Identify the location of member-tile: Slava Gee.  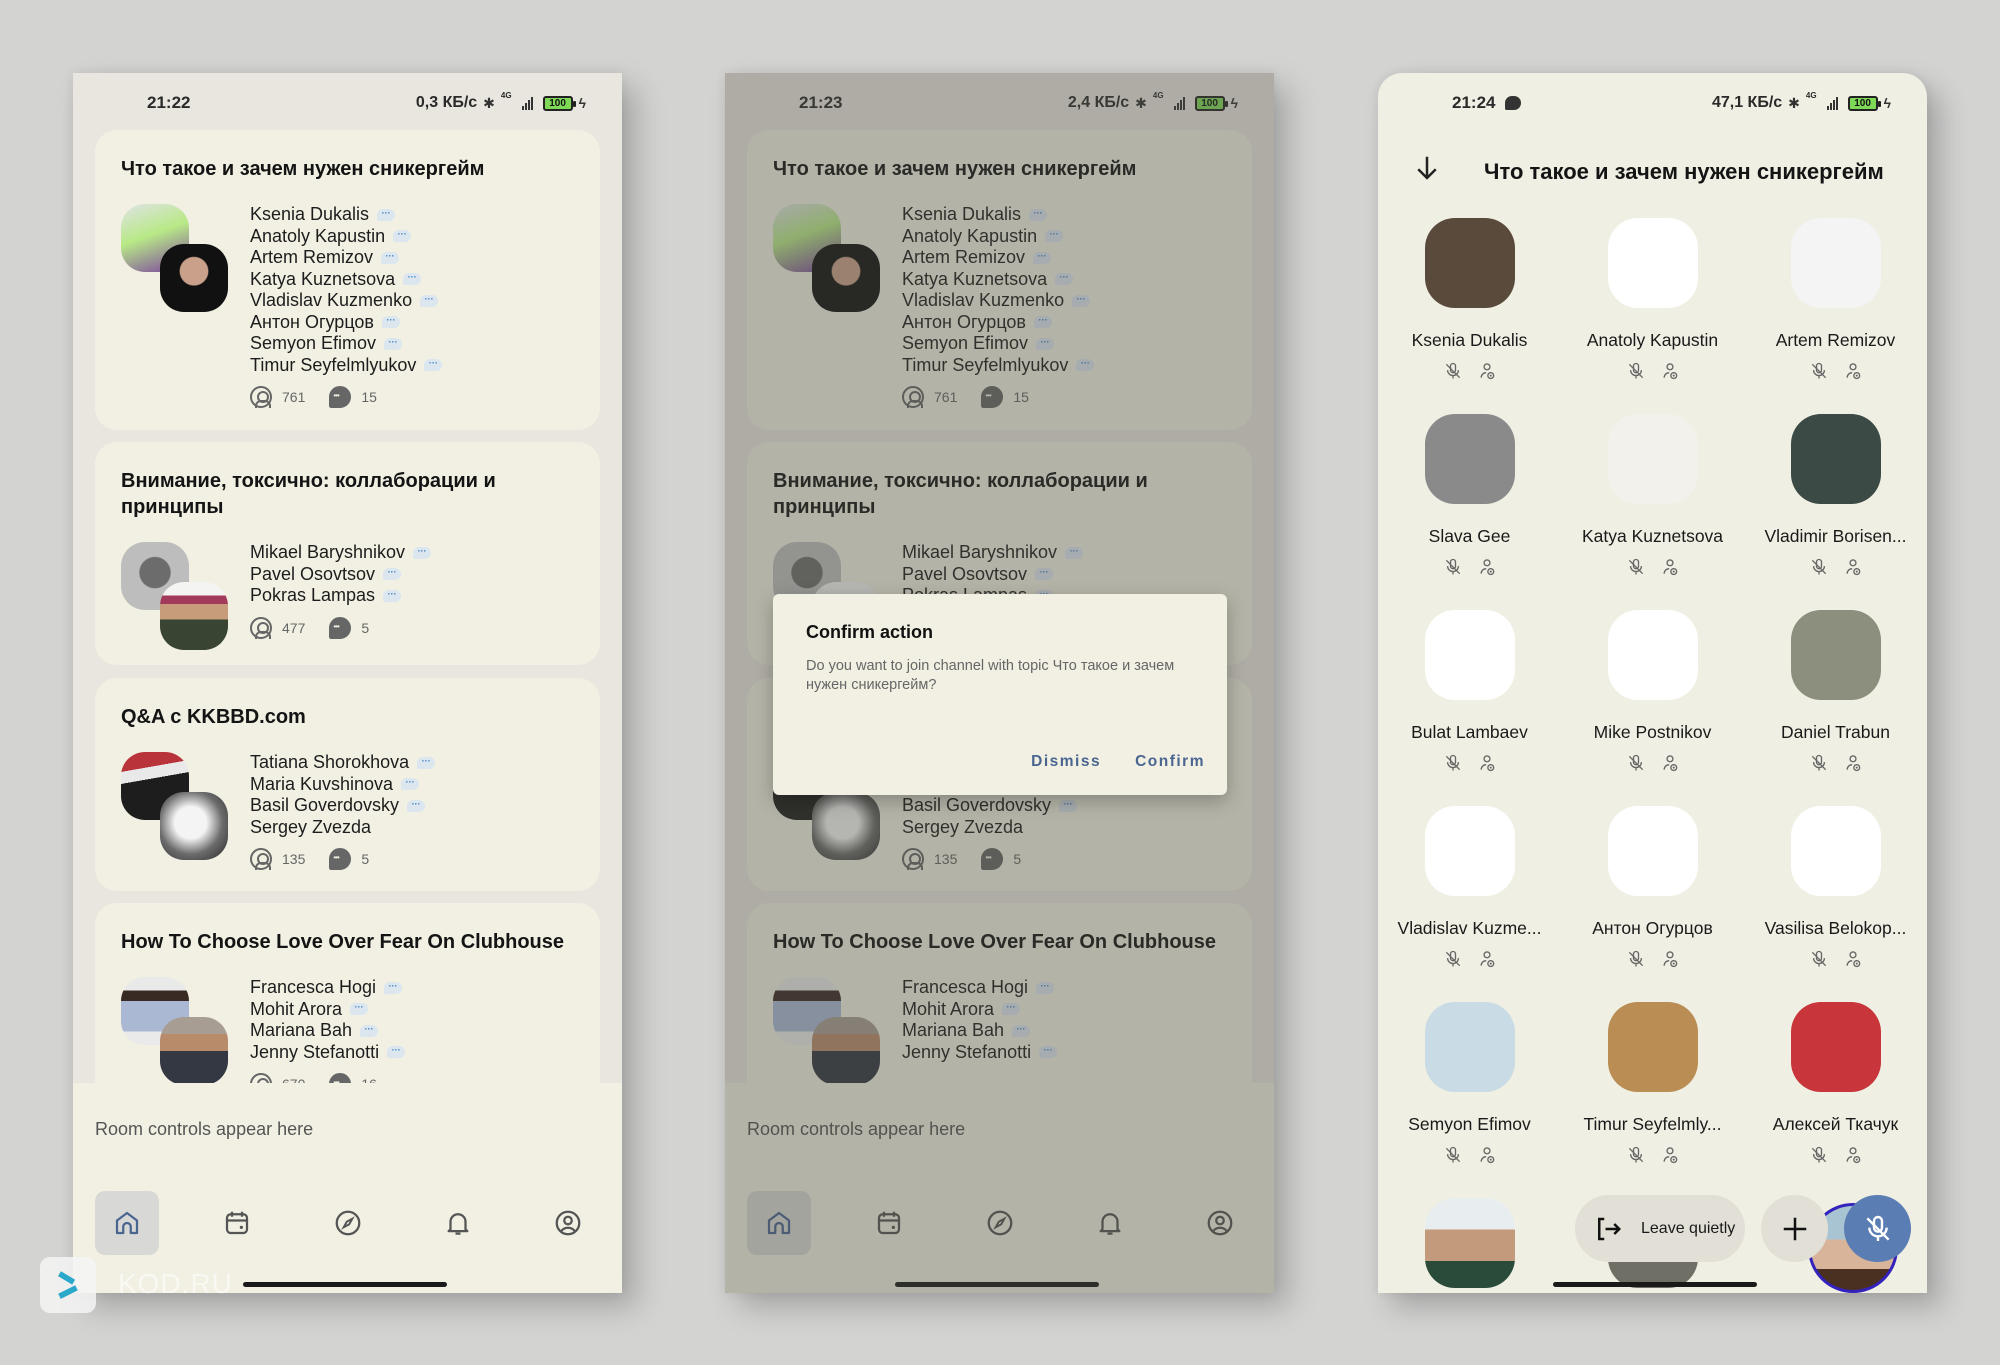
(1469, 495).